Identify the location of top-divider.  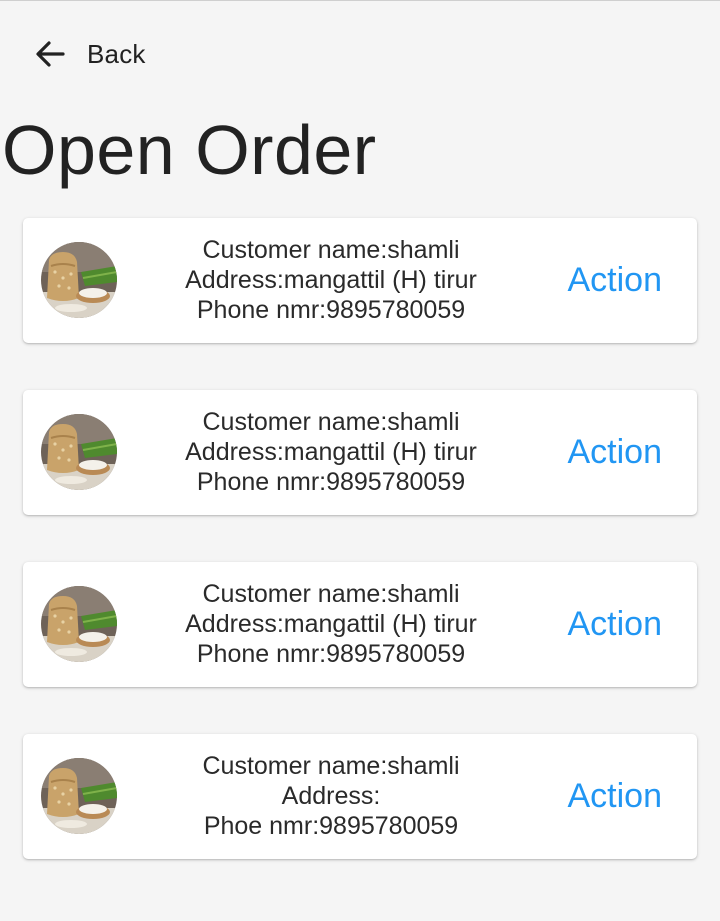
(360, 0).